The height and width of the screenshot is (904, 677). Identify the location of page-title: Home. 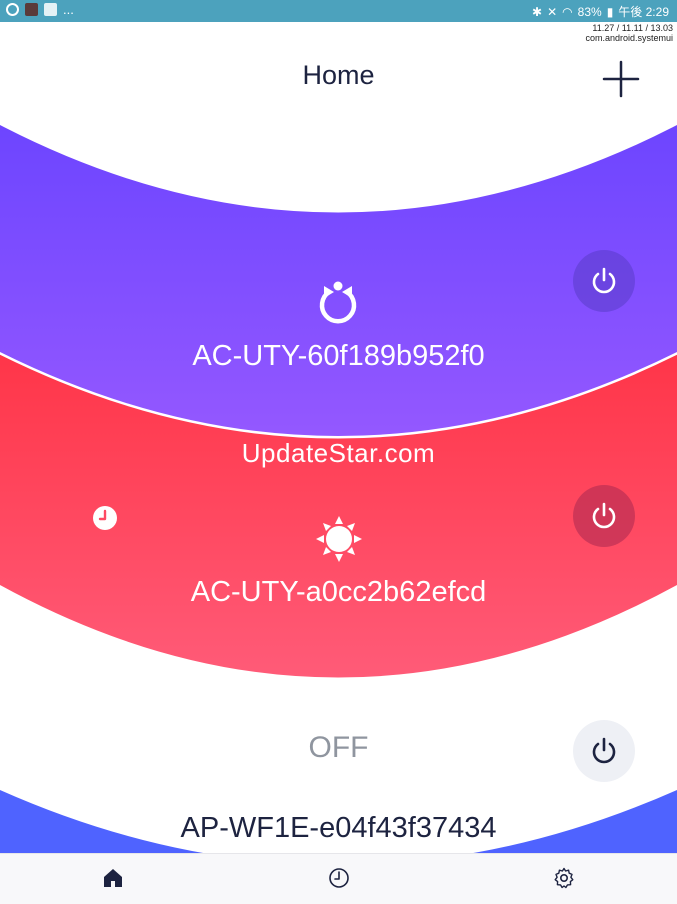
(338, 75).